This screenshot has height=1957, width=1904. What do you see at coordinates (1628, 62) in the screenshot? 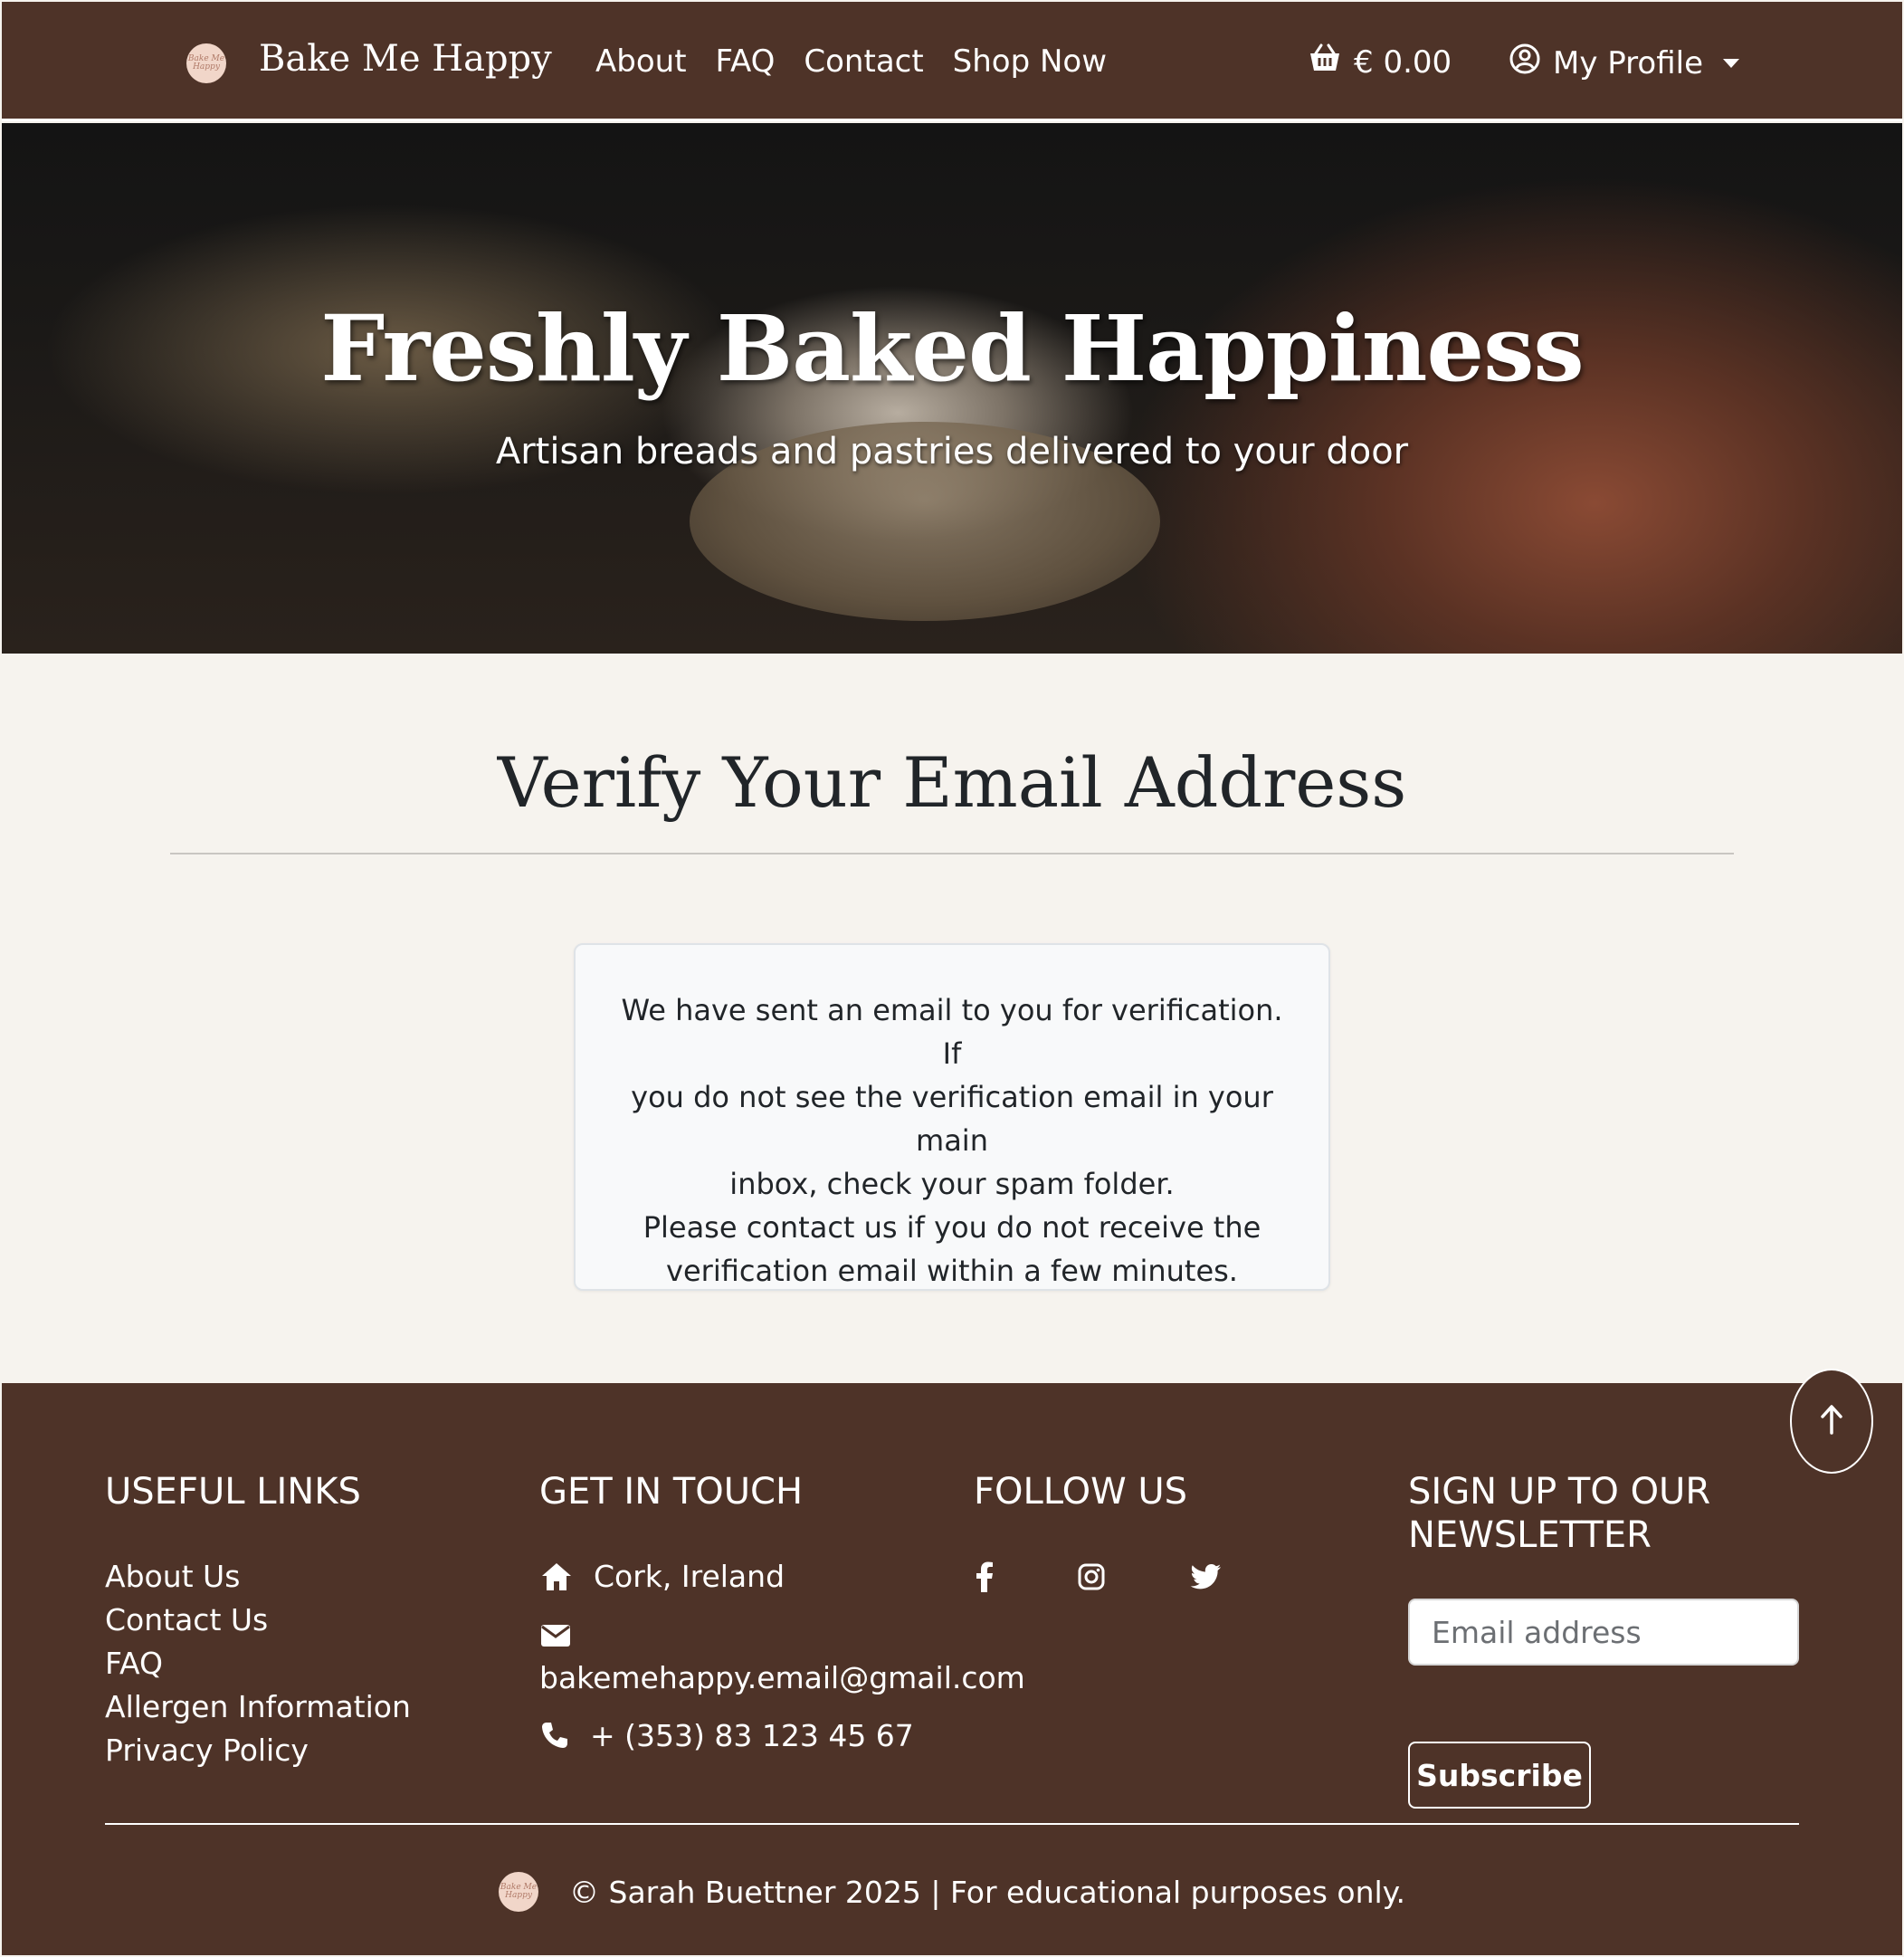
I see `profile-label: My Profile` at bounding box center [1628, 62].